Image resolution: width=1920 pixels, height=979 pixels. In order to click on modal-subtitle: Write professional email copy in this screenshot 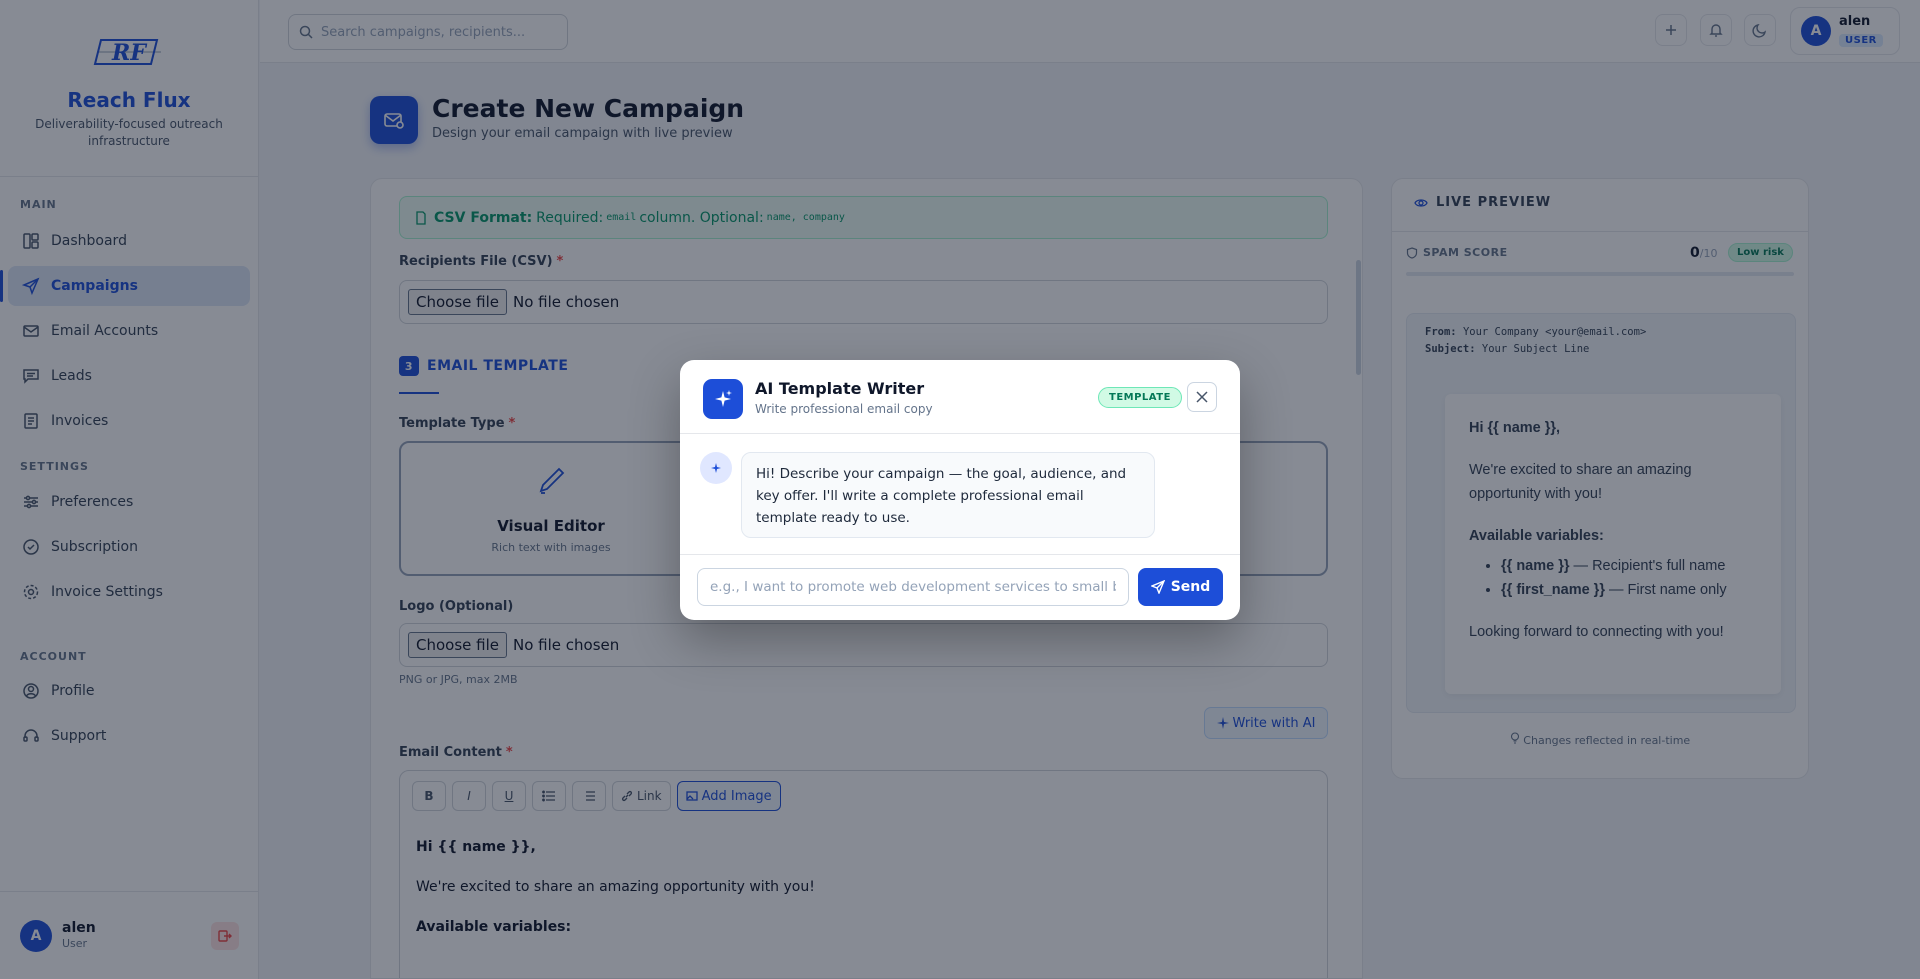, I will do `click(844, 409)`.